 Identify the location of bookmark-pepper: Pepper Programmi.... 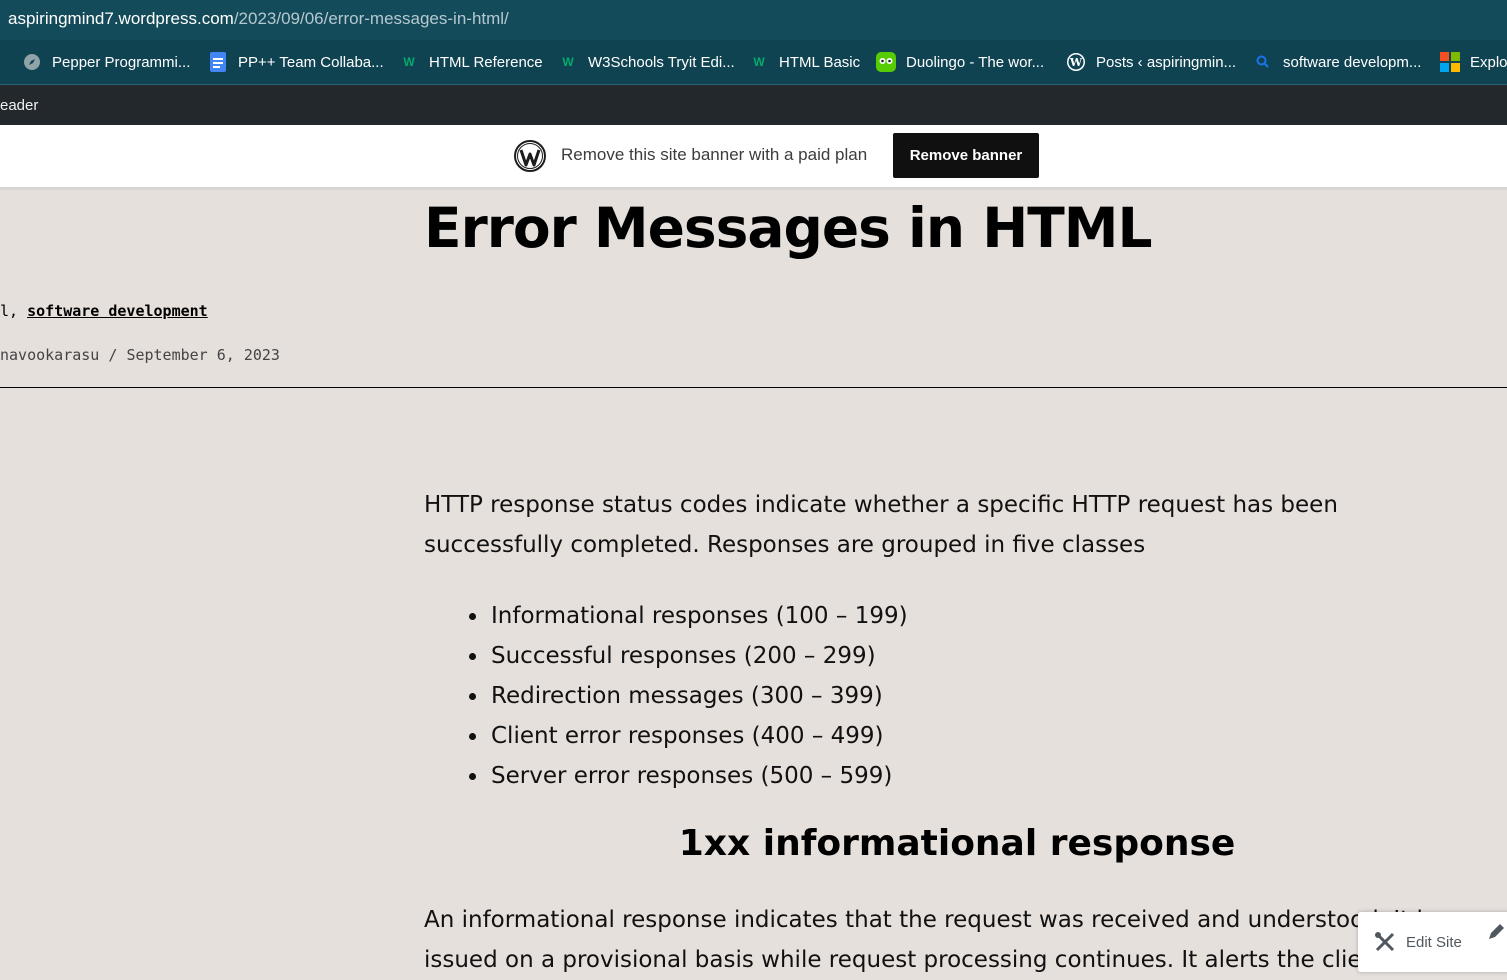
(106, 62).